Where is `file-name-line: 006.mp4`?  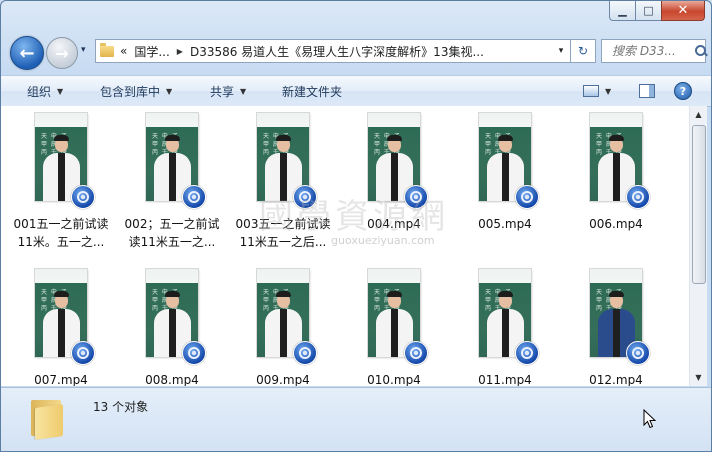 file-name-line: 006.mp4 is located at coordinates (616, 224).